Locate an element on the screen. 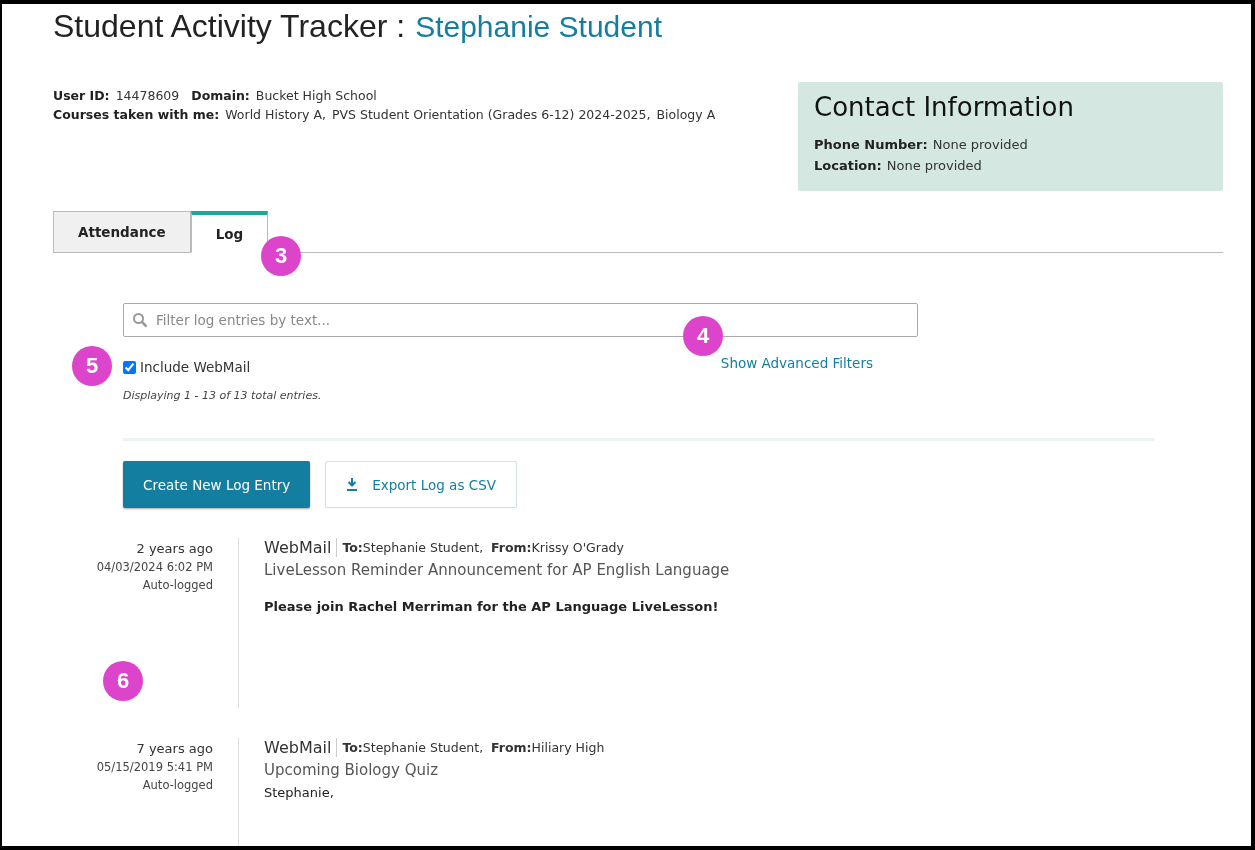  callout-badge: 5 is located at coordinates (92, 366).